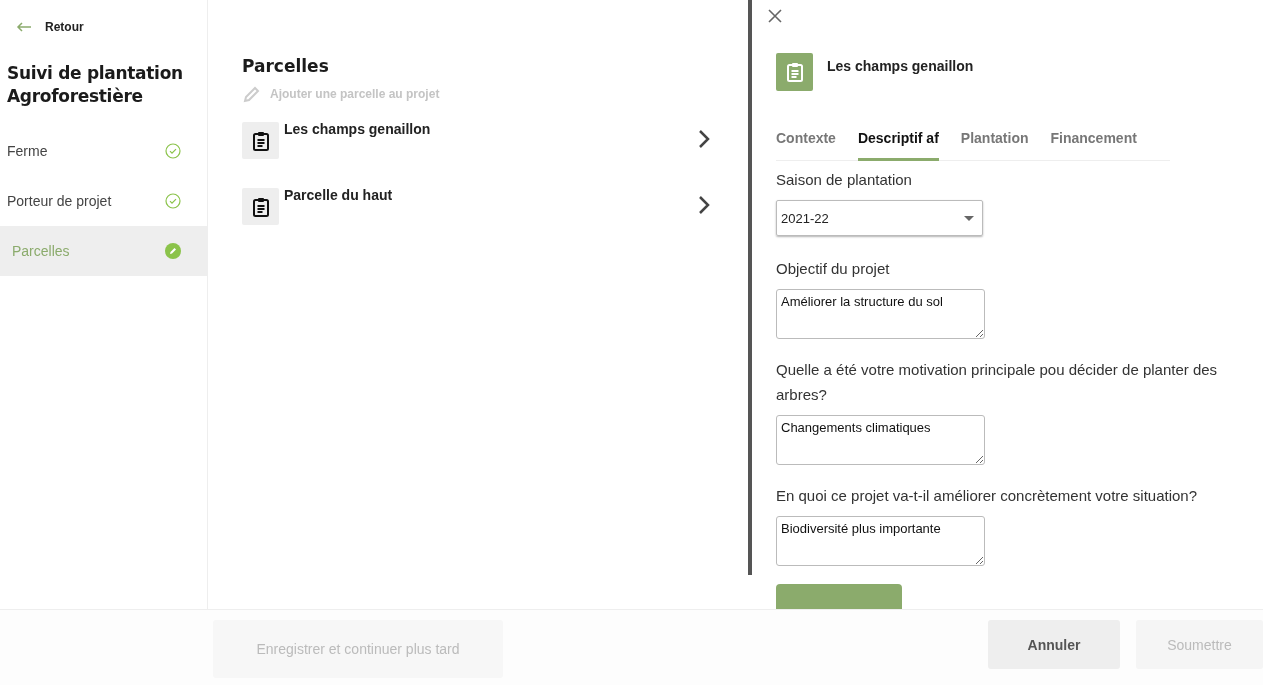  What do you see at coordinates (997, 382) in the screenshot?
I see `field-label: Quelle a été votre motivation principale pou décider de planter des arbres?` at bounding box center [997, 382].